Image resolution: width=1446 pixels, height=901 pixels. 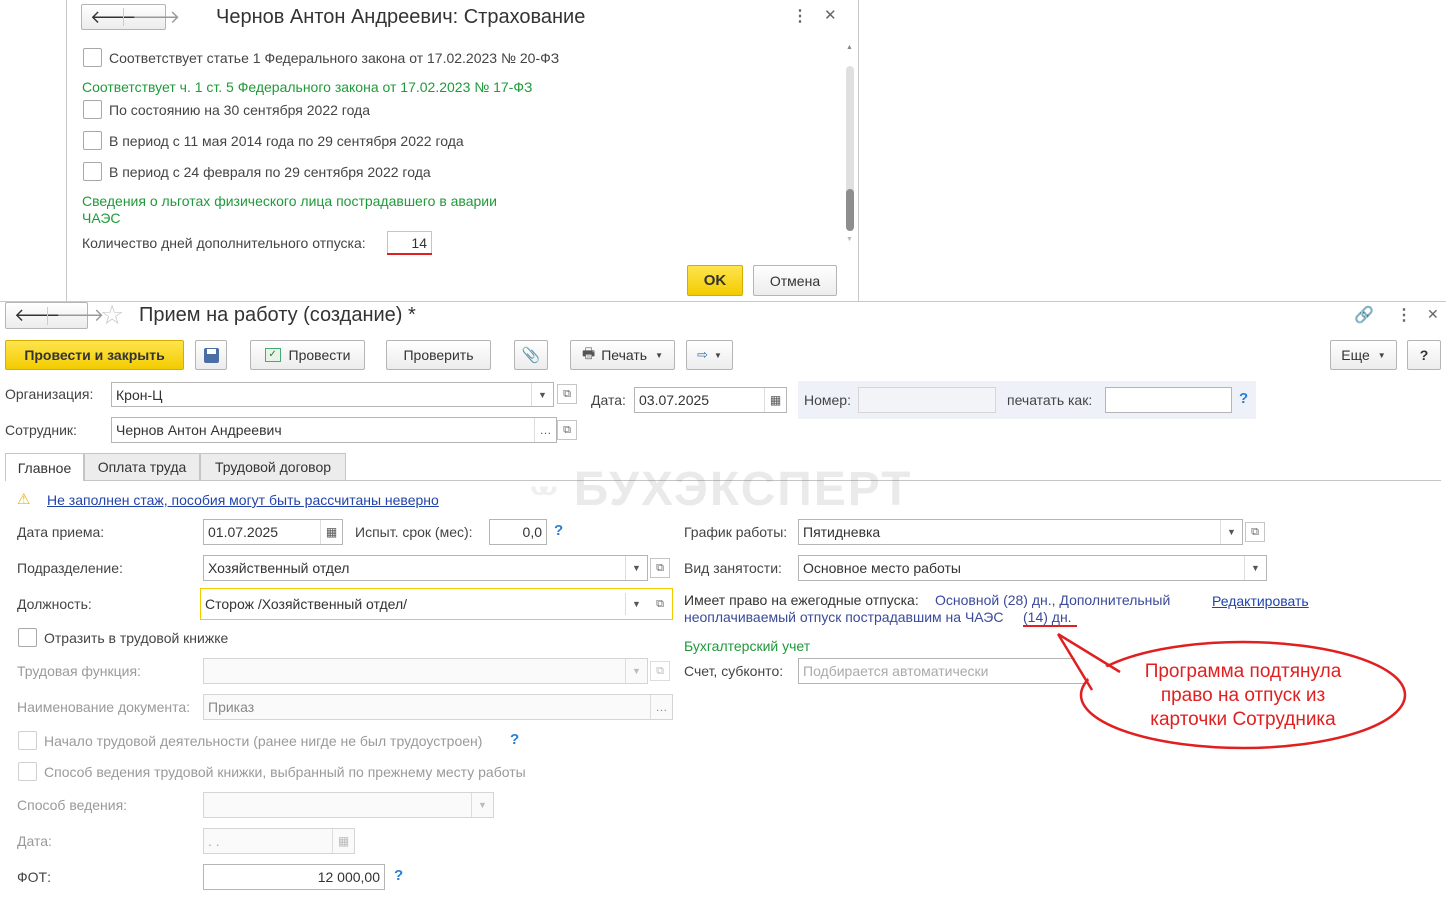 I want to click on date-value: 03.07.2025, so click(x=674, y=400).